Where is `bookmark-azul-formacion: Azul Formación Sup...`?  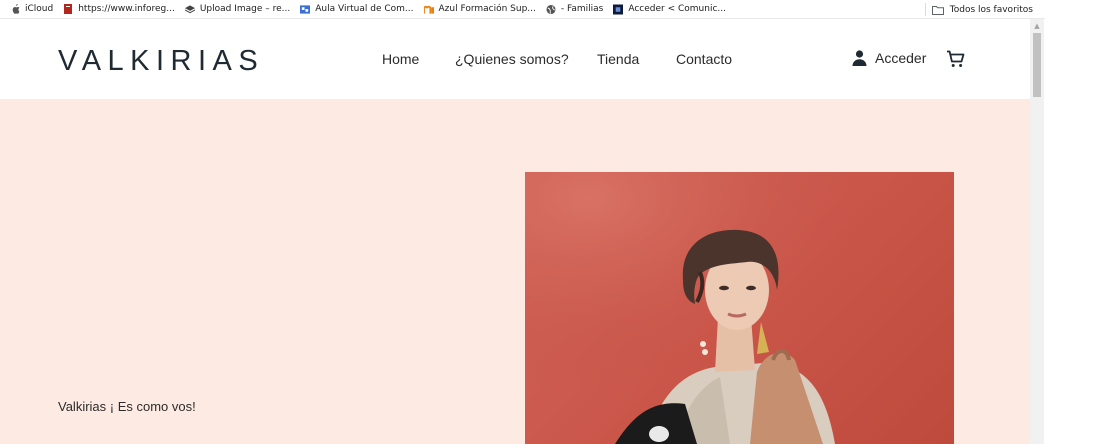
bookmark-azul-formacion: Azul Formación Sup... is located at coordinates (479, 9).